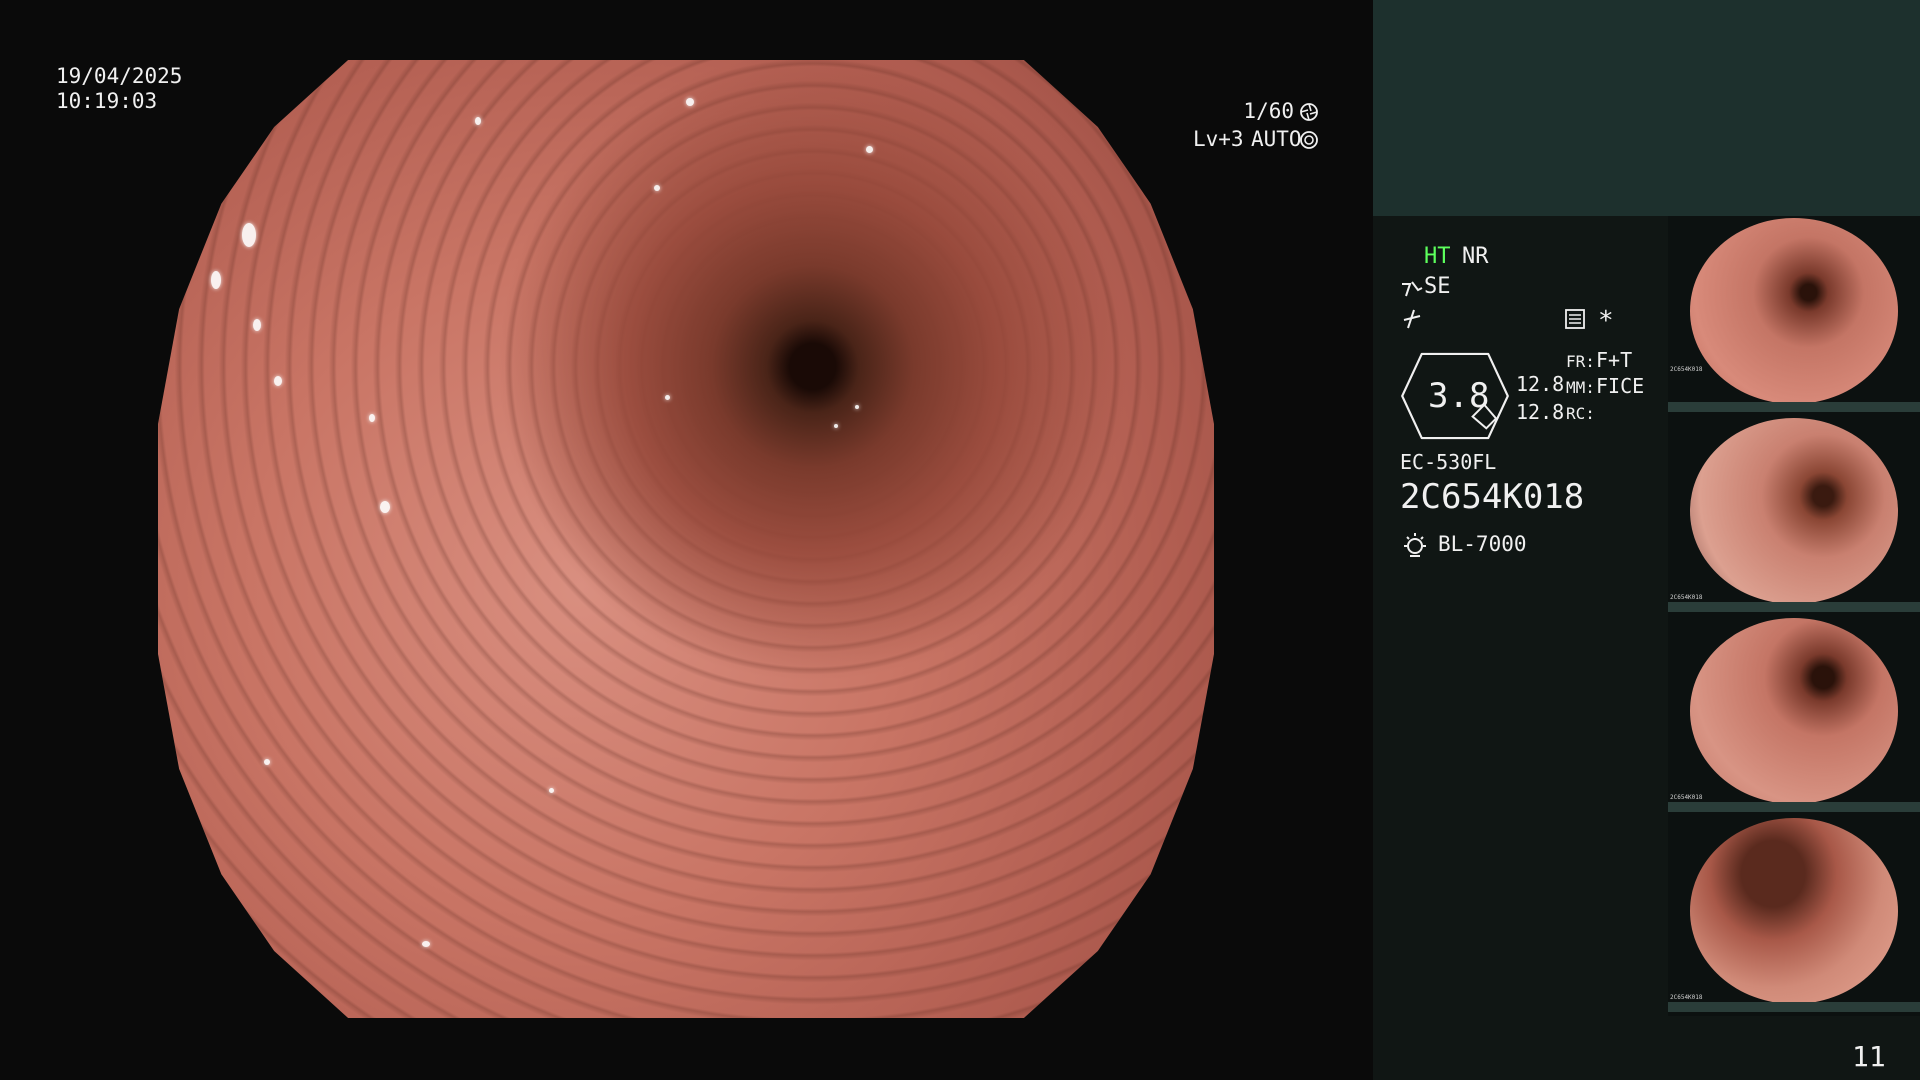 The image size is (1920, 1080). Describe the element at coordinates (1437, 256) in the screenshot. I see `ht-indicator: HT` at that location.